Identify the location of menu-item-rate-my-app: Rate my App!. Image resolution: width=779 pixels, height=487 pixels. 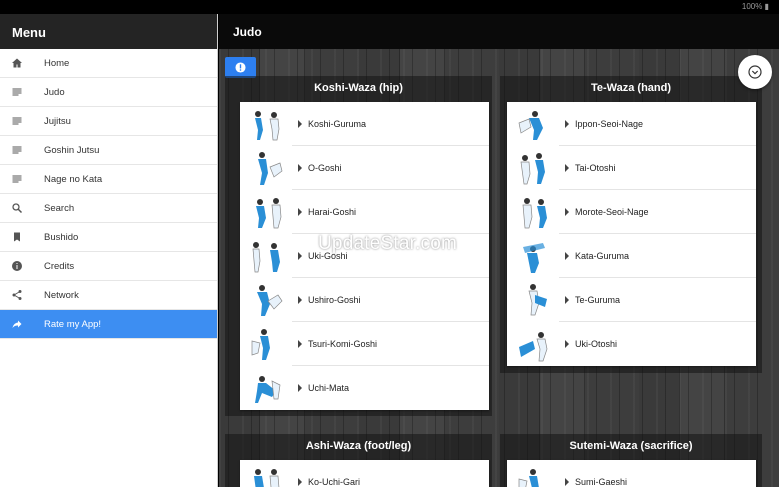
(108, 324).